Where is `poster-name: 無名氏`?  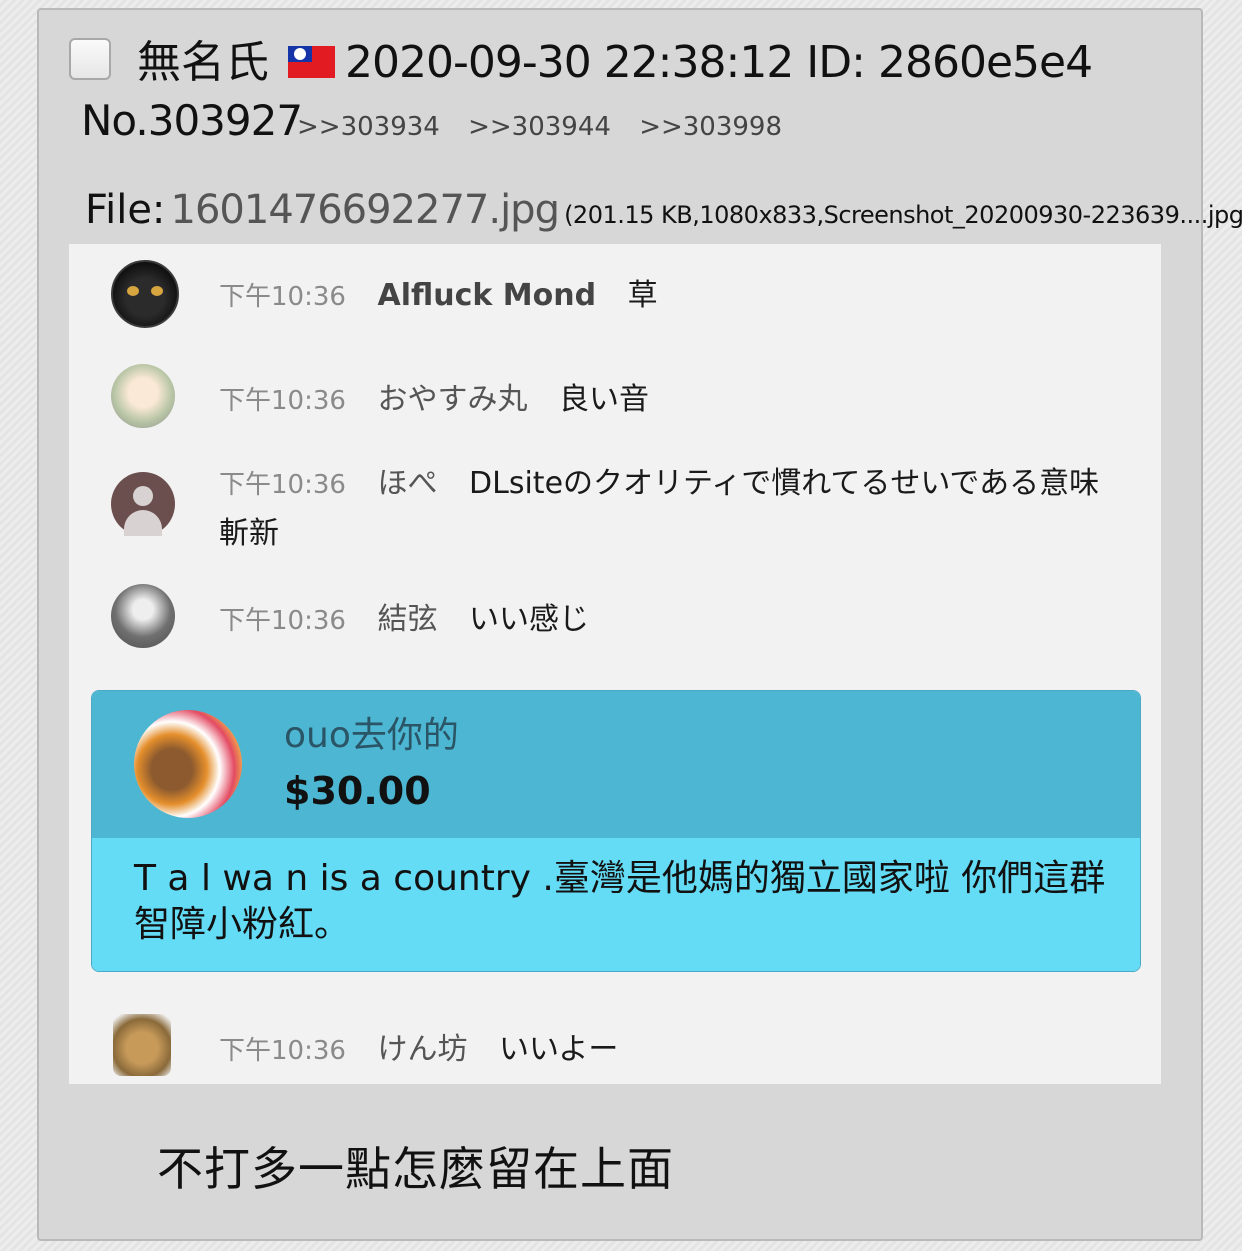
poster-name: 無名氏 is located at coordinates (203, 62).